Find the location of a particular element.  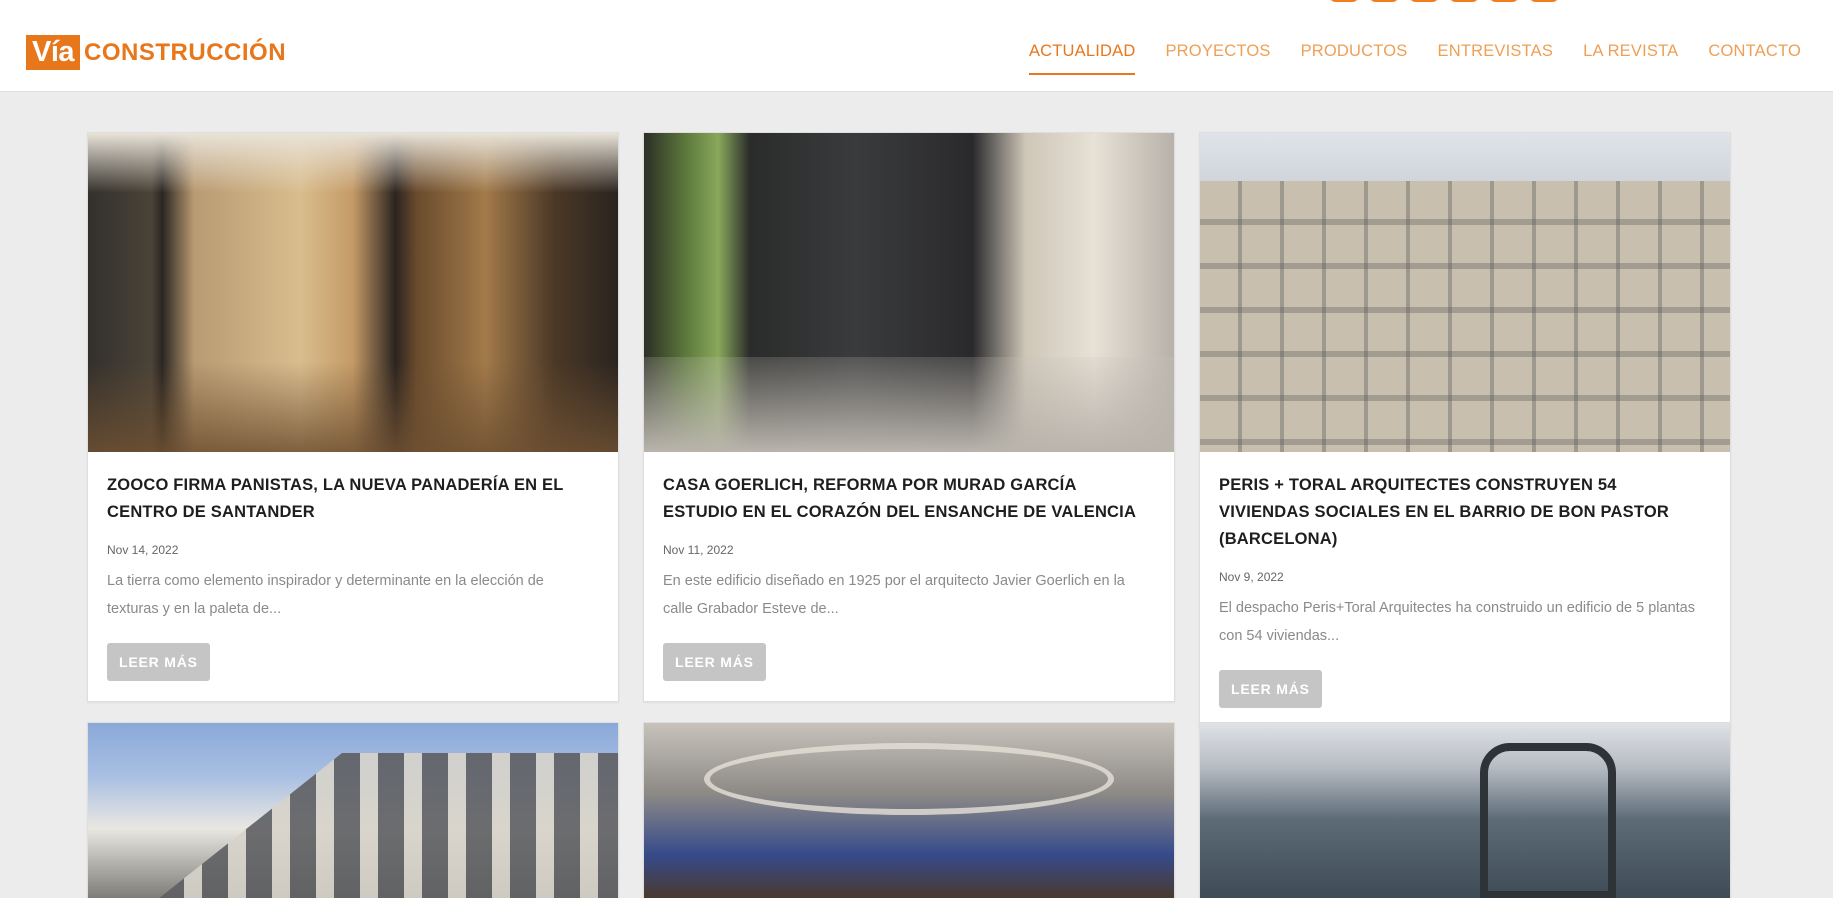

site-logo: Vía CONSTRUCCIÓN is located at coordinates (156, 52).